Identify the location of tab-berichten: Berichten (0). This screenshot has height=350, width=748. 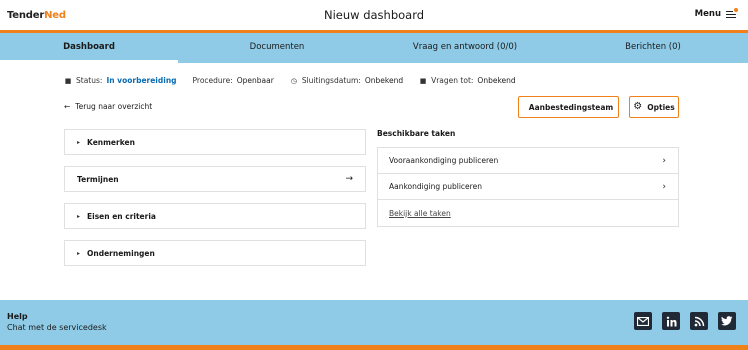
(653, 47).